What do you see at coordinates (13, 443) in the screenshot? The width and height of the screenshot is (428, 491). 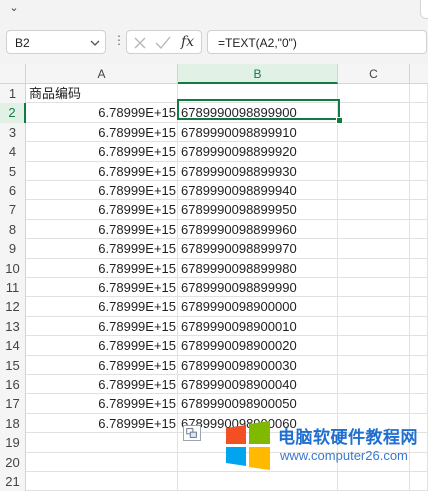 I see `row-header: 19` at bounding box center [13, 443].